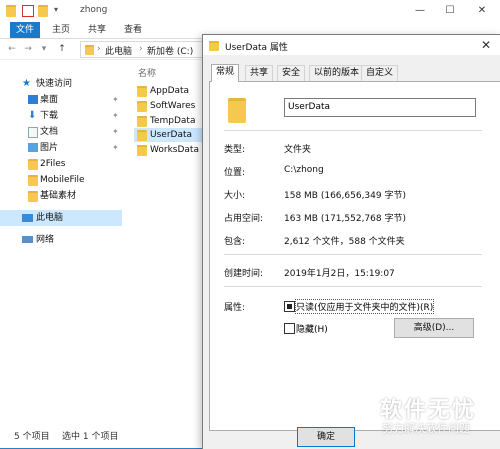 This screenshot has height=449, width=500. What do you see at coordinates (426, 428) in the screenshot?
I see `watermark-subtitle: 努力解决软件问题` at bounding box center [426, 428].